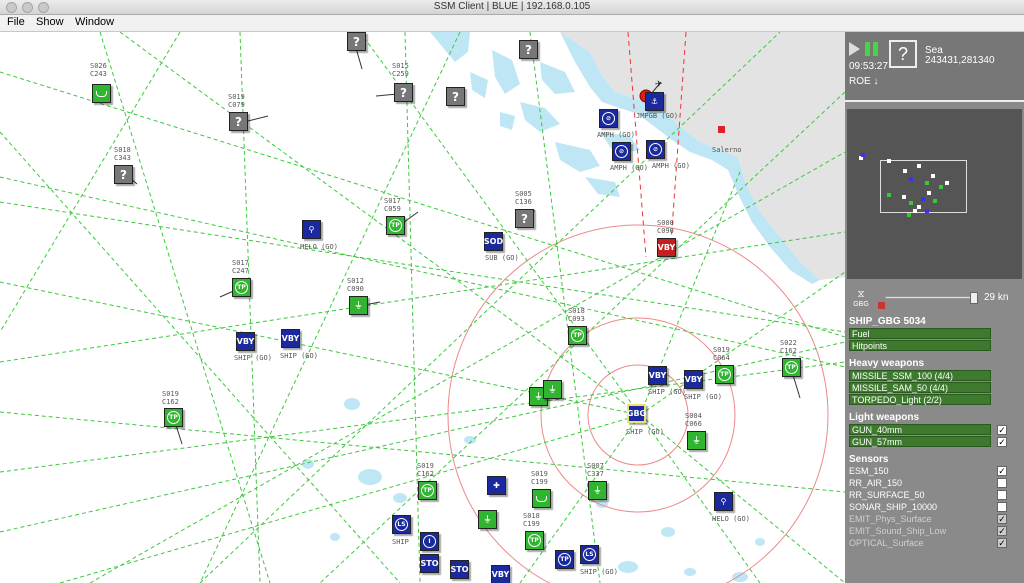 The height and width of the screenshot is (583, 1024). I want to click on contact-label: S015 C259, so click(400, 70).